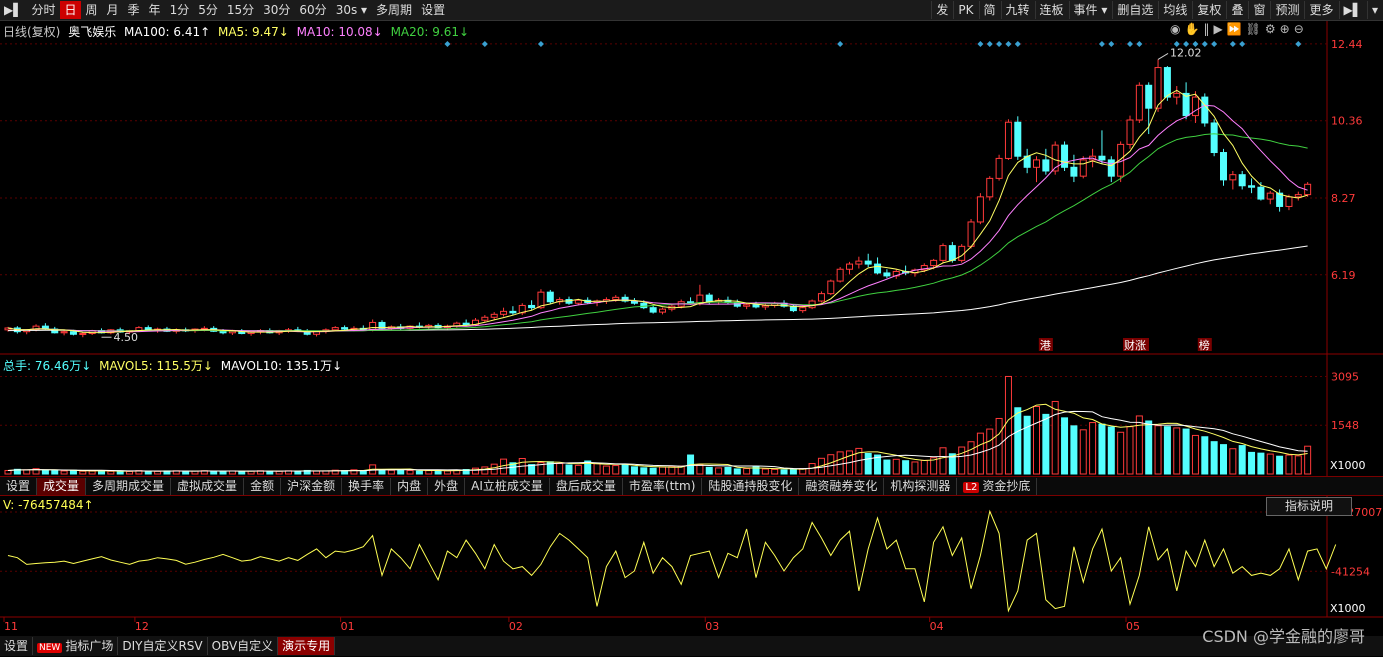  Describe the element at coordinates (1345, 425) in the screenshot. I see `volume-tick-label: 1548` at that location.